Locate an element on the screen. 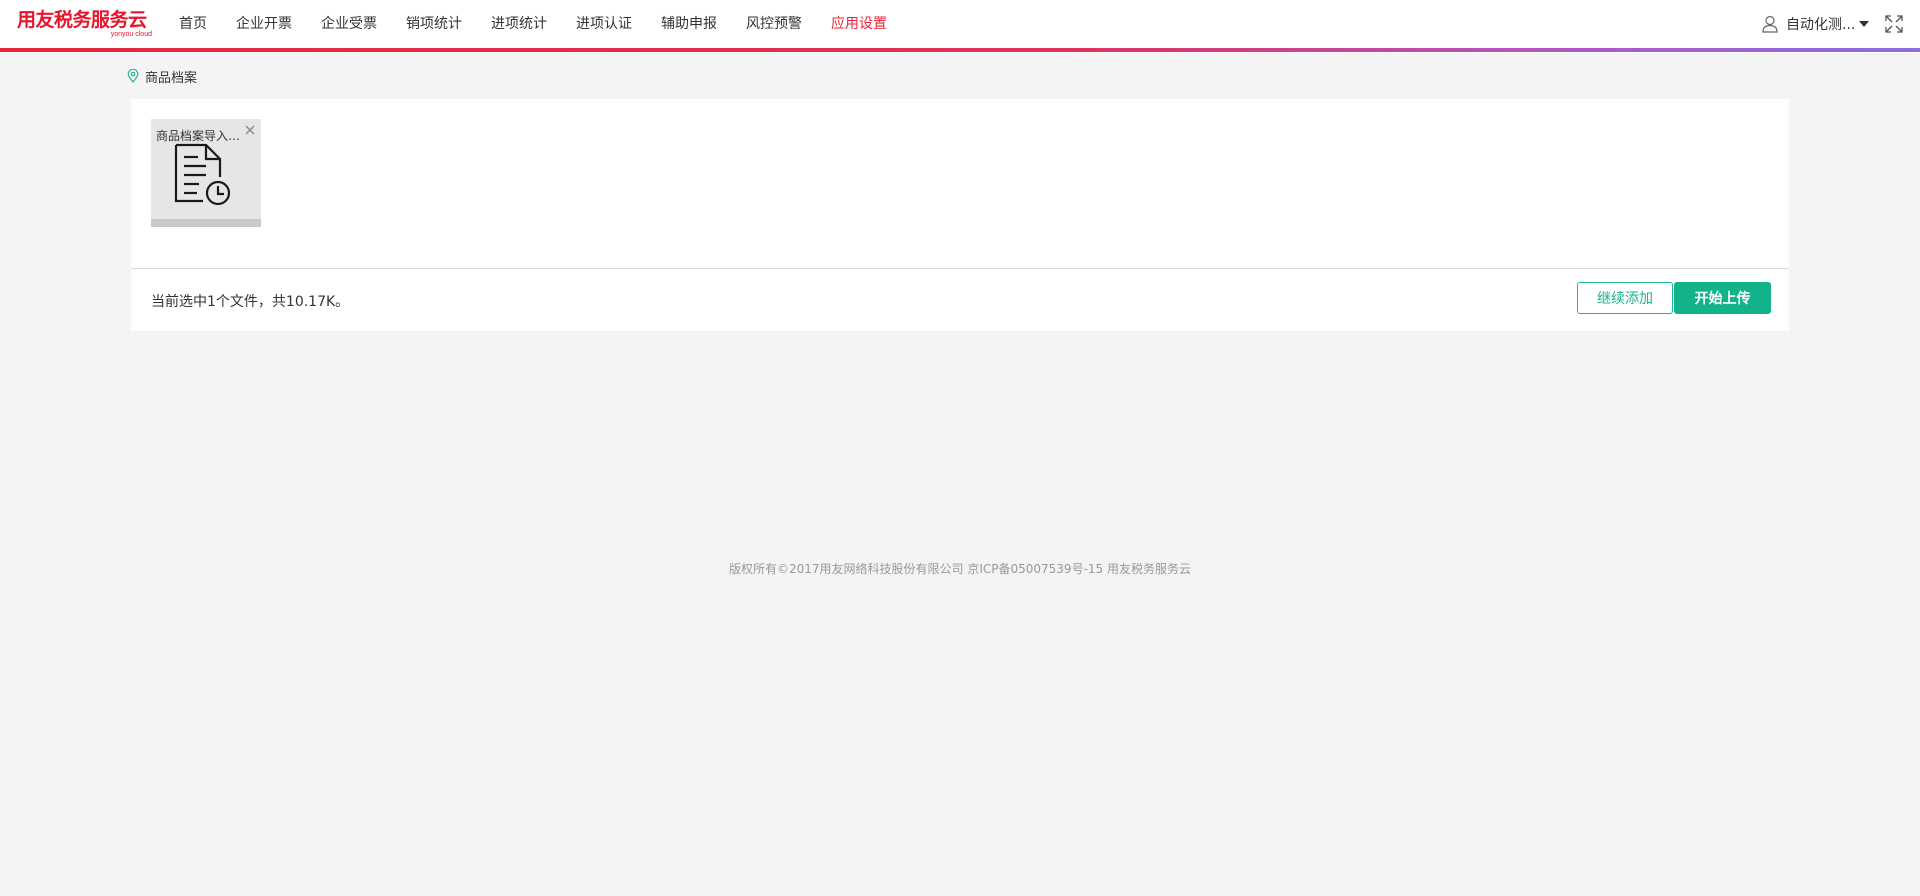 Image resolution: width=1920 pixels, height=896 pixels. close-icon is located at coordinates (250, 130).